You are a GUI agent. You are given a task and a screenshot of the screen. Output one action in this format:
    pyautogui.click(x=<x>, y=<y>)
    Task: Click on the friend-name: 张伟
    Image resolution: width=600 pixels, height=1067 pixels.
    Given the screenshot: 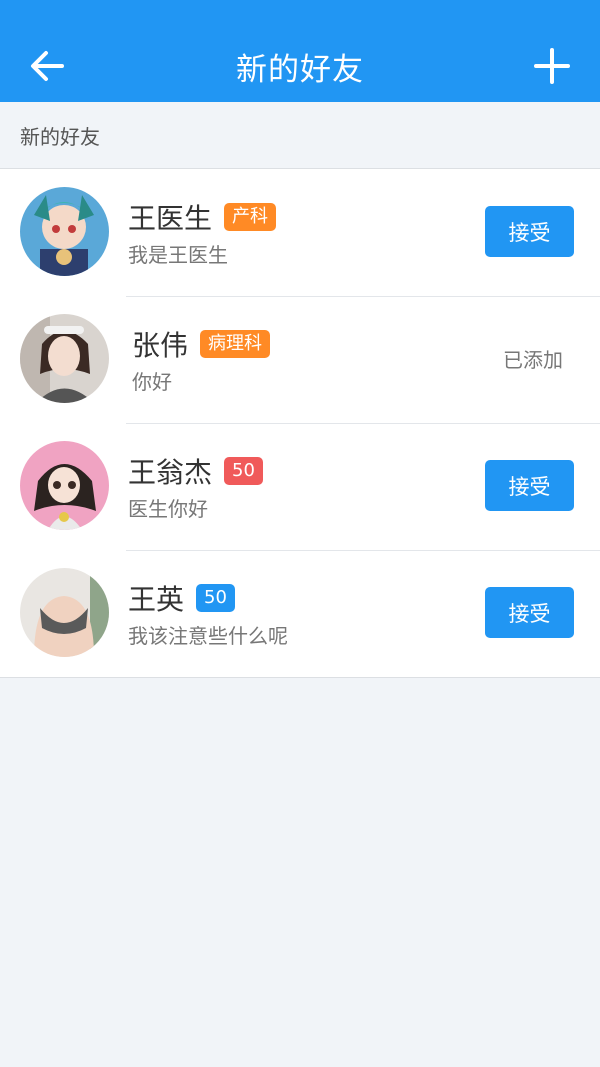 What is the action you would take?
    pyautogui.click(x=160, y=345)
    